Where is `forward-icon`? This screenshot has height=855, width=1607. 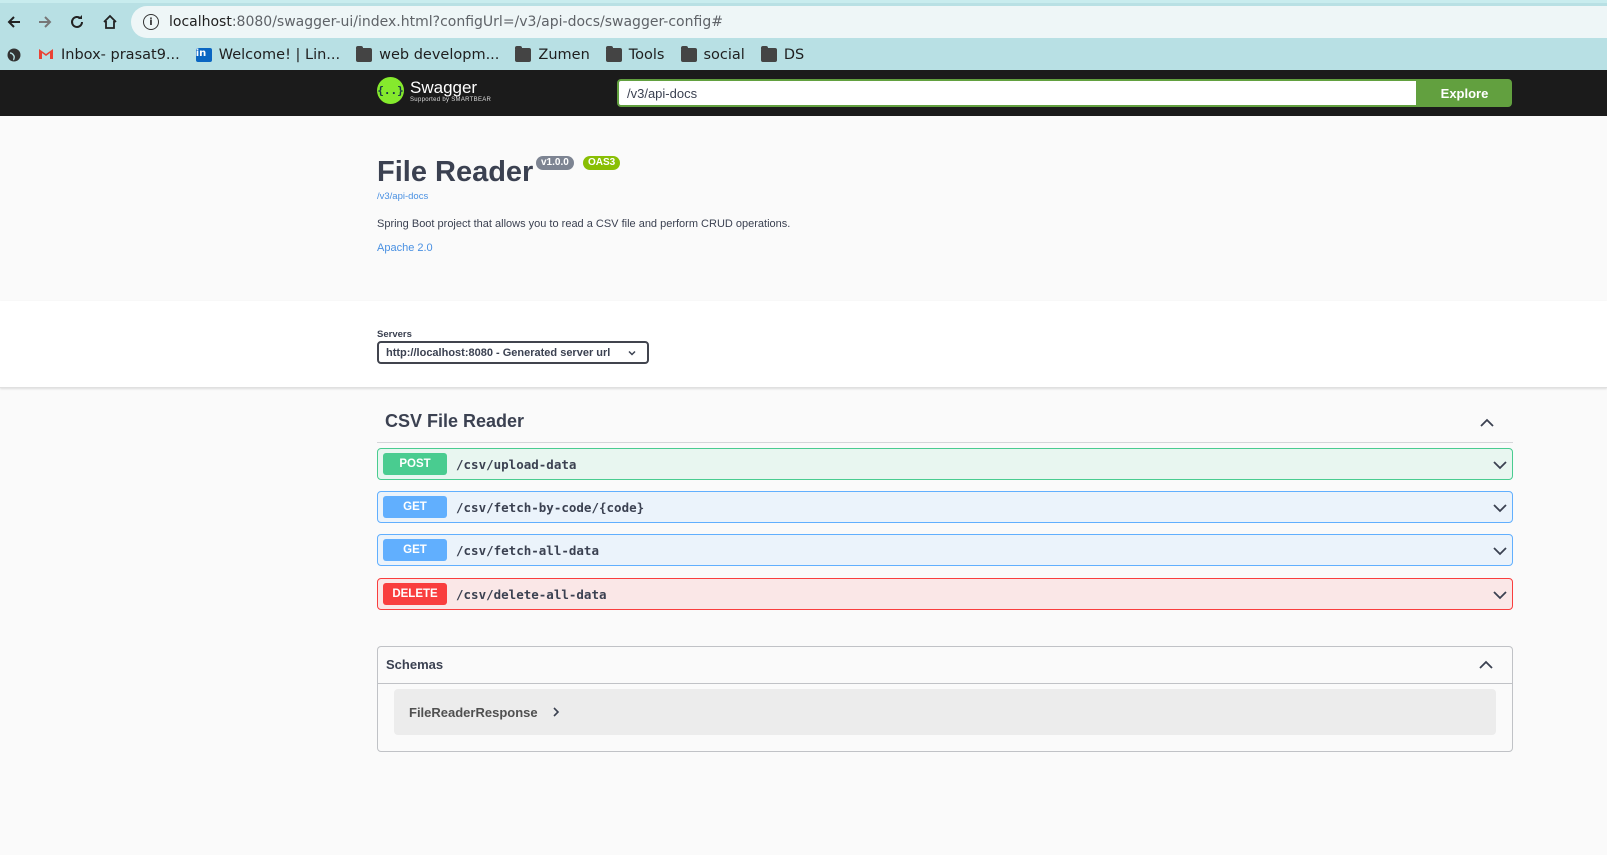
forward-icon is located at coordinates (45, 22).